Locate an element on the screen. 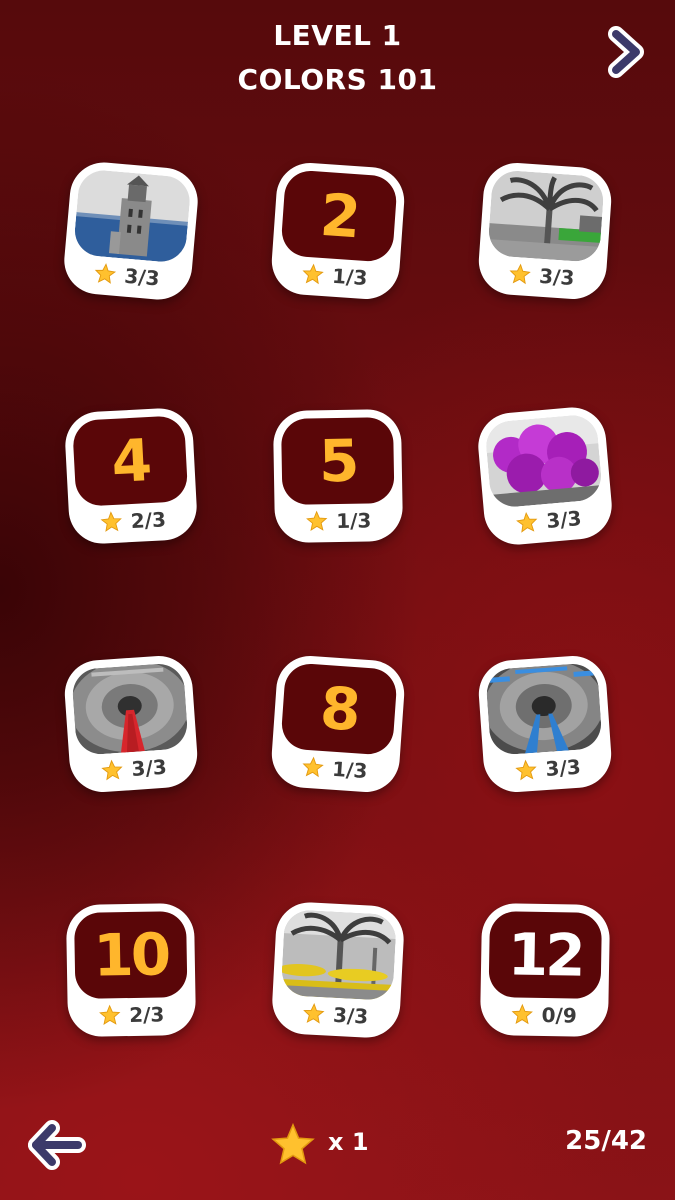 The height and width of the screenshot is (1200, 675). level-number-label: 12 is located at coordinates (545, 955).